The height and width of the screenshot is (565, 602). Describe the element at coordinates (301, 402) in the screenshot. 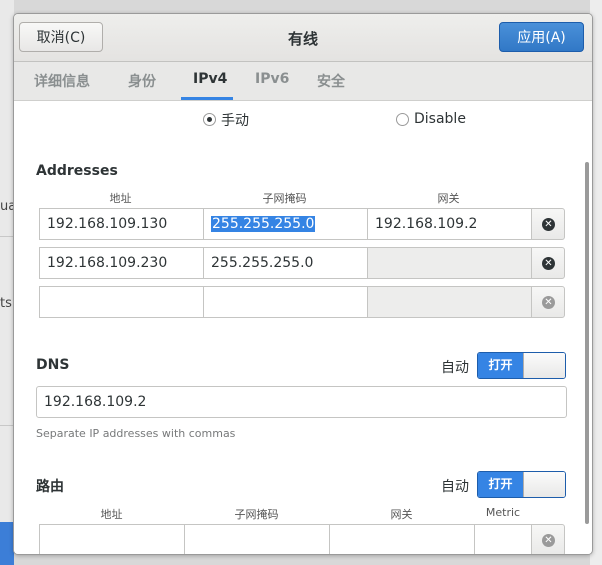

I see `dns-input: 192.168.109.2` at that location.